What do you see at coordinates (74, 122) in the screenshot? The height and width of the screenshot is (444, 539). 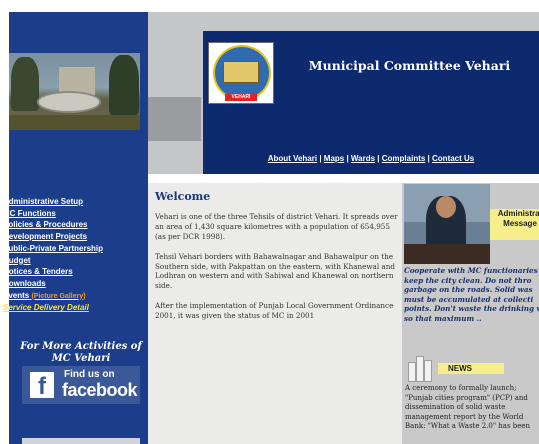 I see `ground-shape` at bounding box center [74, 122].